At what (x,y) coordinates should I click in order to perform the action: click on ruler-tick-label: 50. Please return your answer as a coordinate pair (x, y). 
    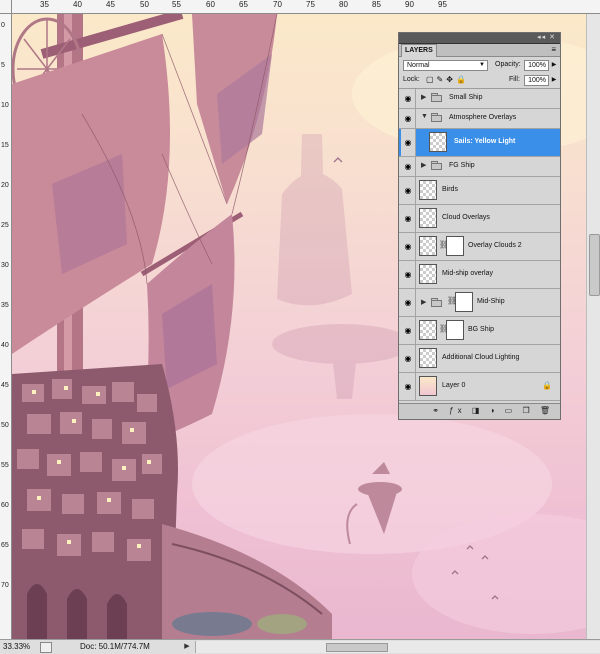
    Looking at the image, I should click on (144, 4).